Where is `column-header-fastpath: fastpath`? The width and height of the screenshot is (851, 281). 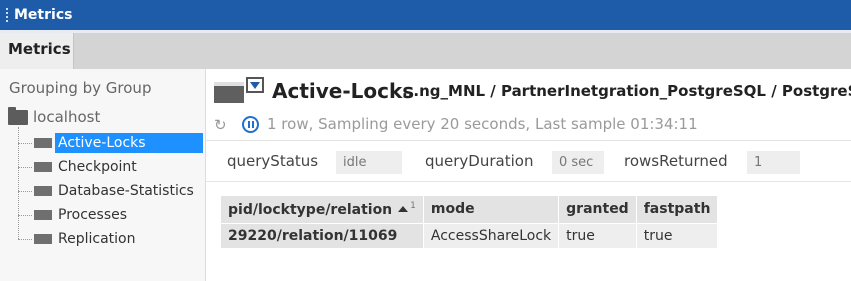
column-header-fastpath: fastpath is located at coordinates (677, 209).